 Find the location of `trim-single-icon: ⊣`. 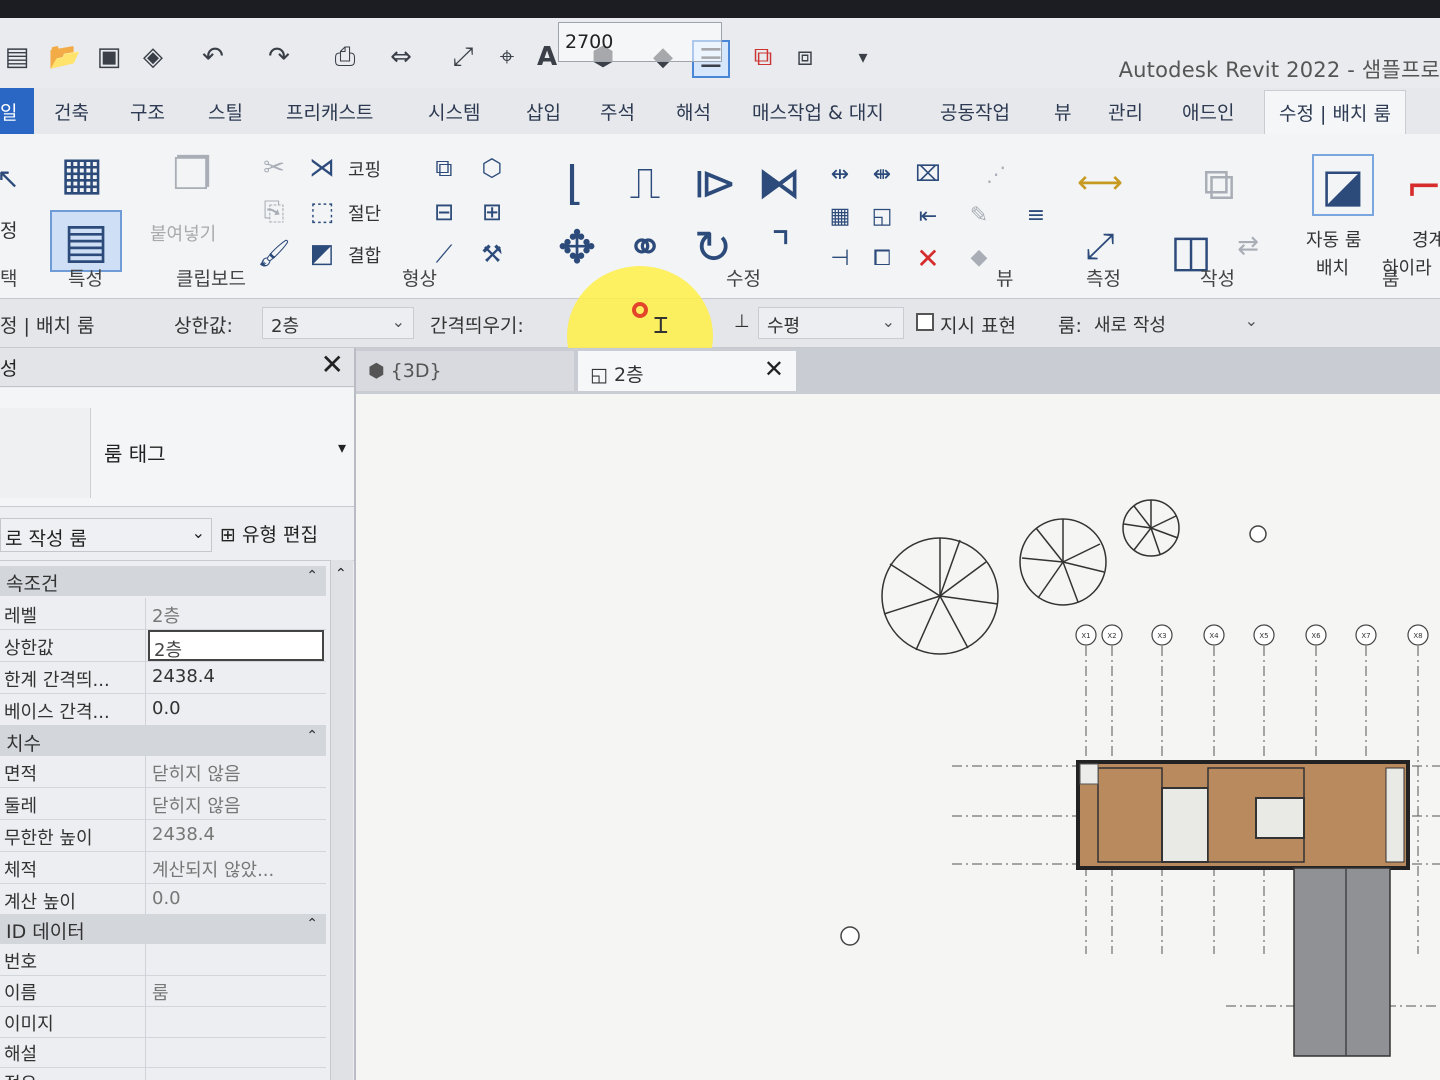

trim-single-icon: ⊣ is located at coordinates (840, 258).